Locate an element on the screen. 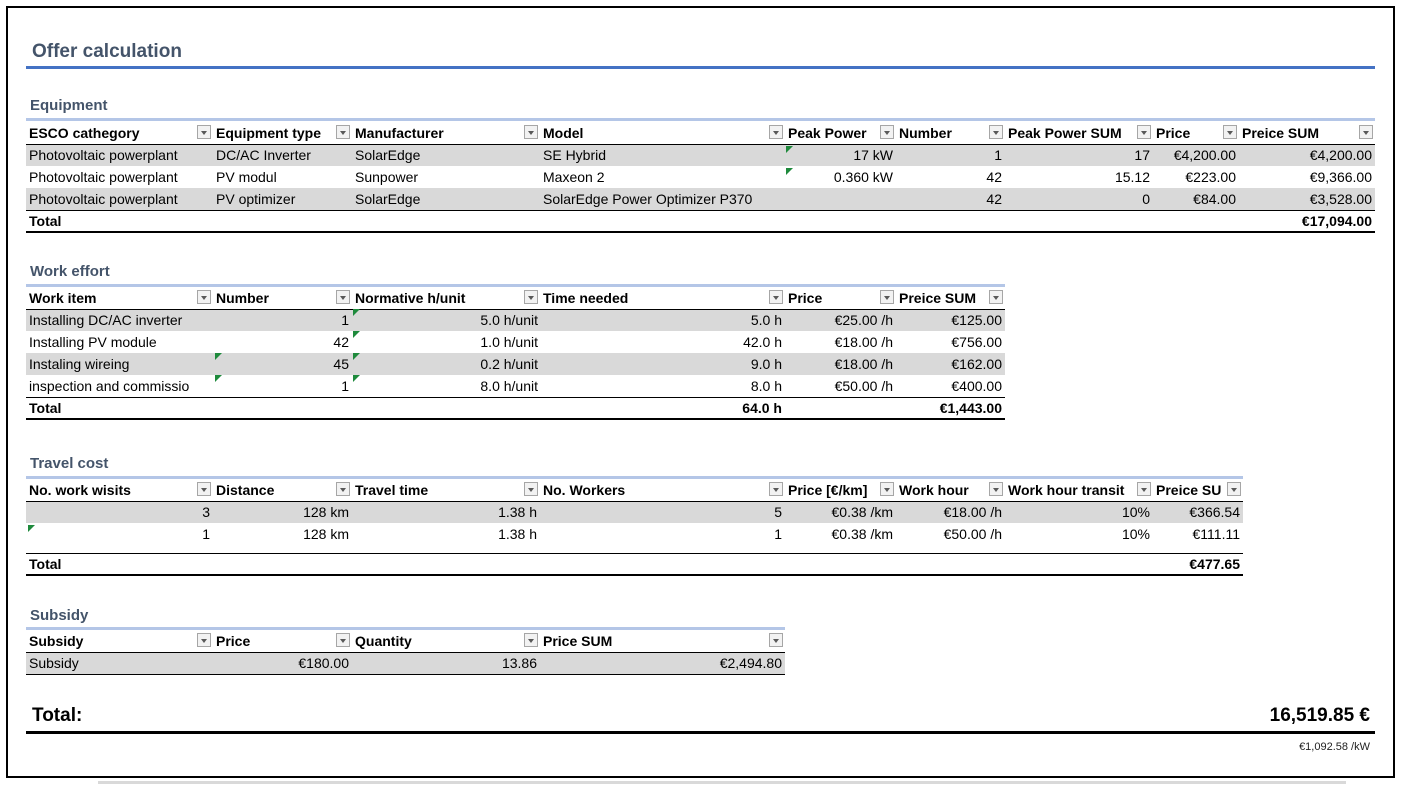 The width and height of the screenshot is (1402, 785). grand-total-label: Total: is located at coordinates (57, 715).